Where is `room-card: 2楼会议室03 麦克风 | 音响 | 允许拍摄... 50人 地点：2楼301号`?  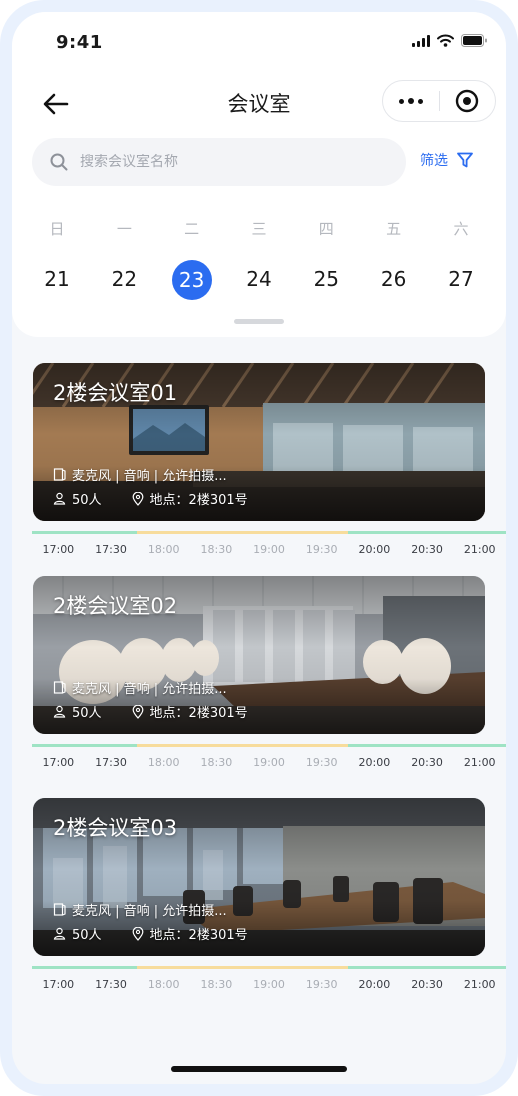
room-card: 2楼会议室03 麦克风 | 音响 | 允许拍摄... 50人 地点：2楼301号 is located at coordinates (259, 877).